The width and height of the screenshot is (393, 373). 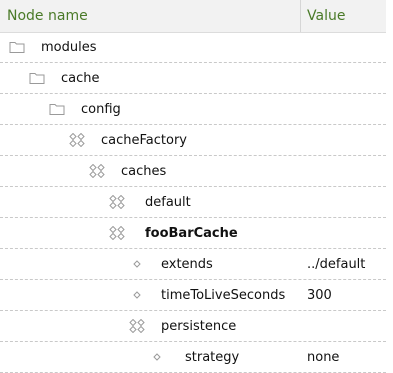 I want to click on value-column-header: Value, so click(x=326, y=16).